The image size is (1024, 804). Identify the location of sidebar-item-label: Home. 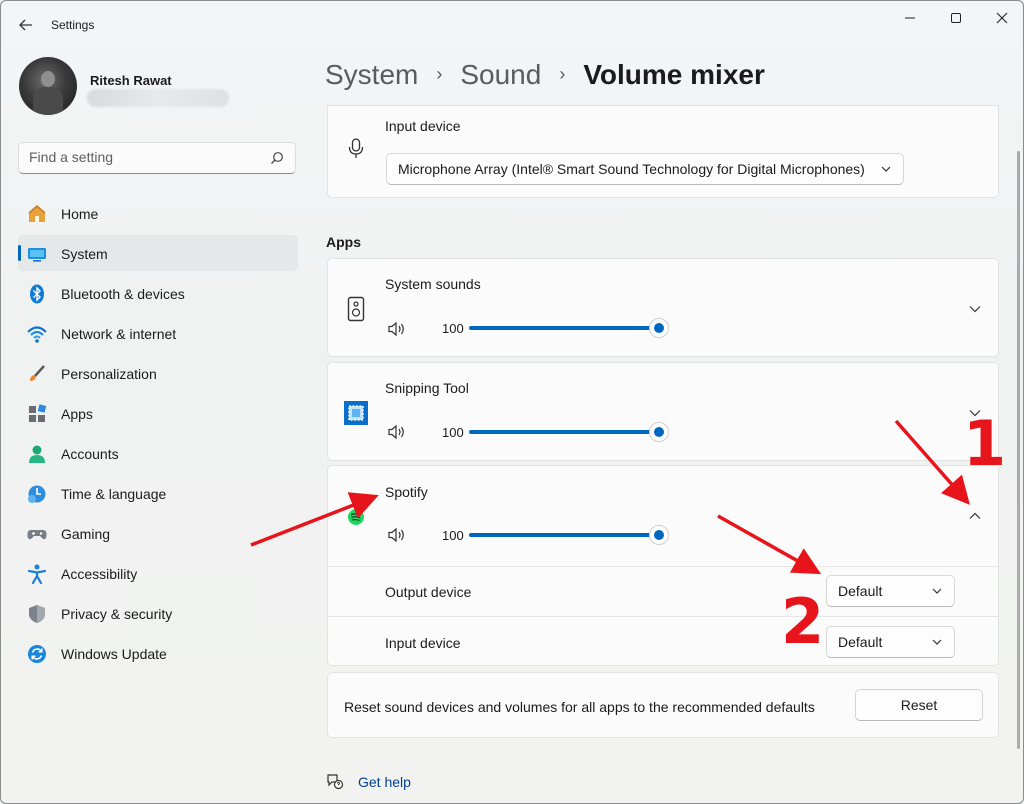
(80, 214).